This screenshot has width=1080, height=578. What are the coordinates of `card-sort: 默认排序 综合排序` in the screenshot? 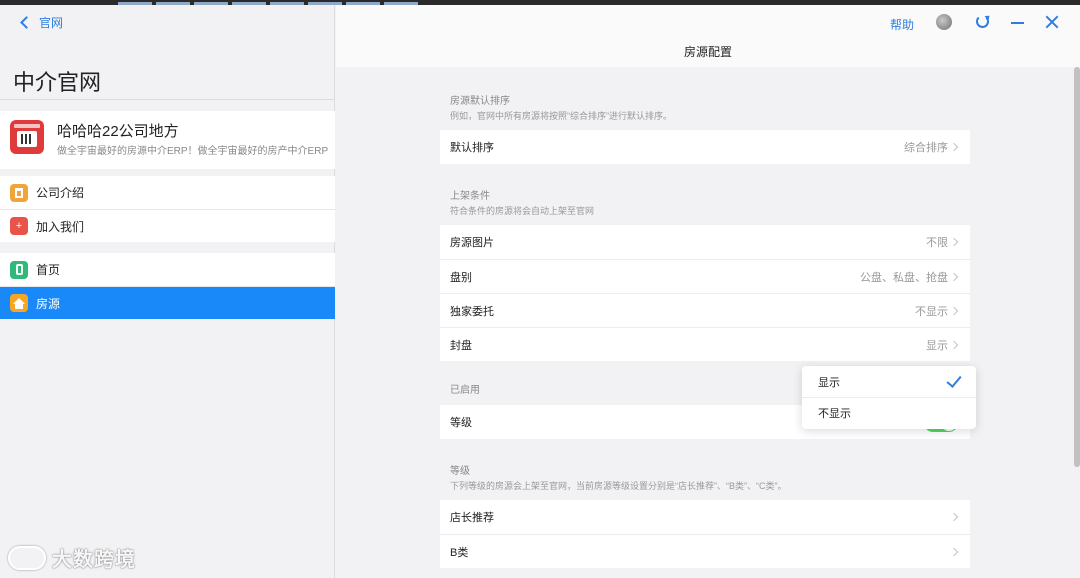 It's located at (705, 147).